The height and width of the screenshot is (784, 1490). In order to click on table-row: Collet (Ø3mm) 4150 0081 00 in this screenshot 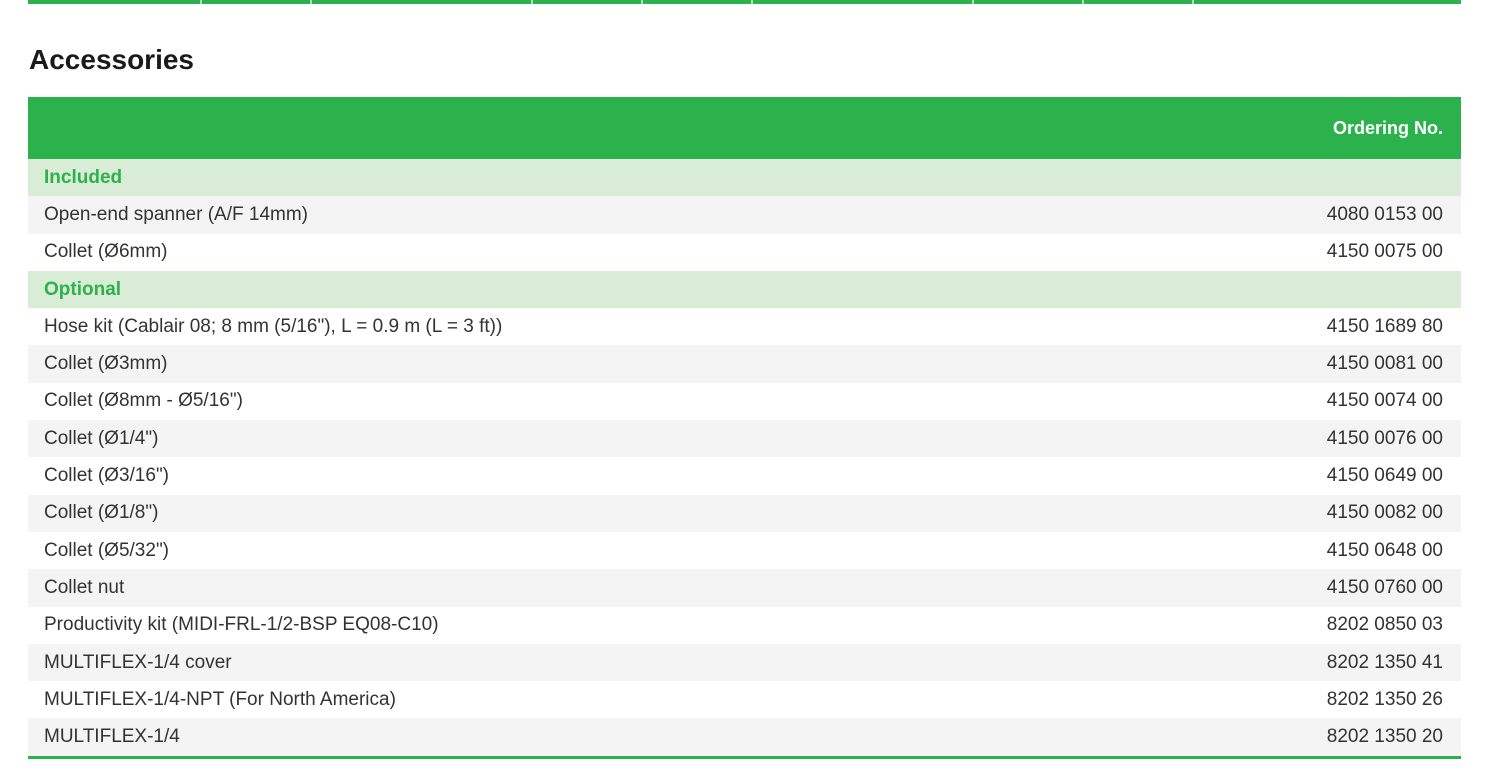, I will do `click(744, 364)`.